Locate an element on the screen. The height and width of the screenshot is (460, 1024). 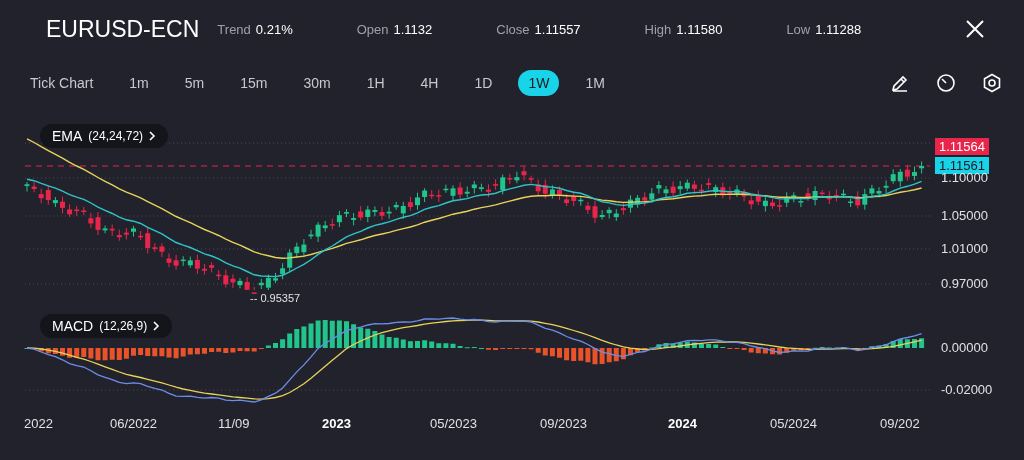
time-label: 09/202 is located at coordinates (900, 423).